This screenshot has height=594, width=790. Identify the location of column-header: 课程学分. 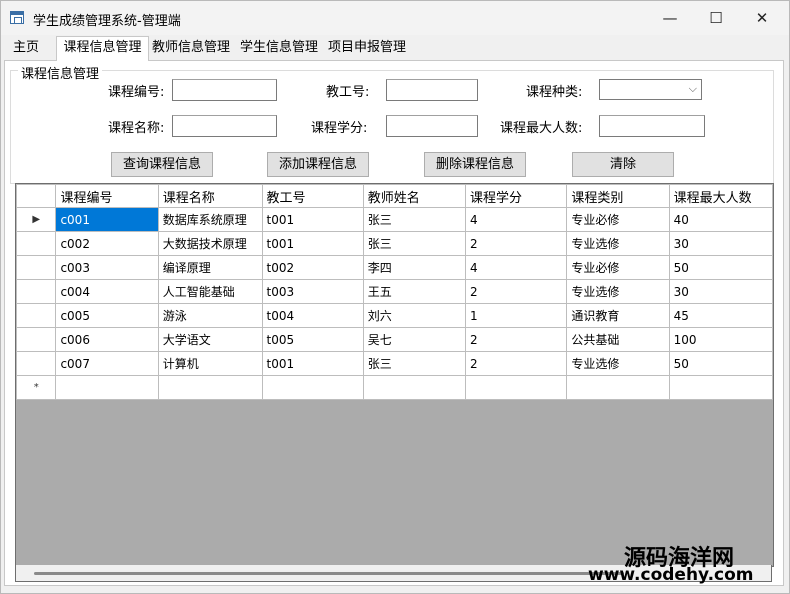
(516, 196).